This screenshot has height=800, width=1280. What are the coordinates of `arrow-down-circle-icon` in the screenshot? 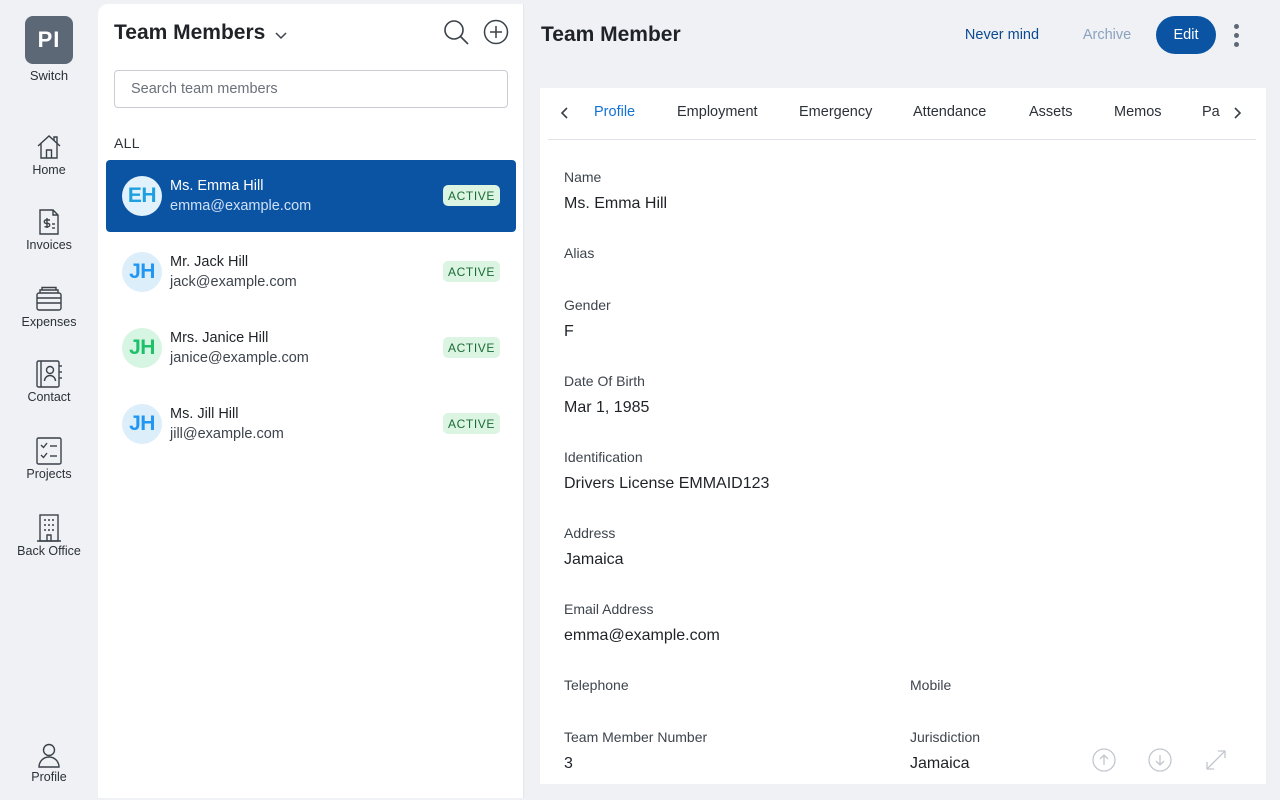 It's located at (1160, 760).